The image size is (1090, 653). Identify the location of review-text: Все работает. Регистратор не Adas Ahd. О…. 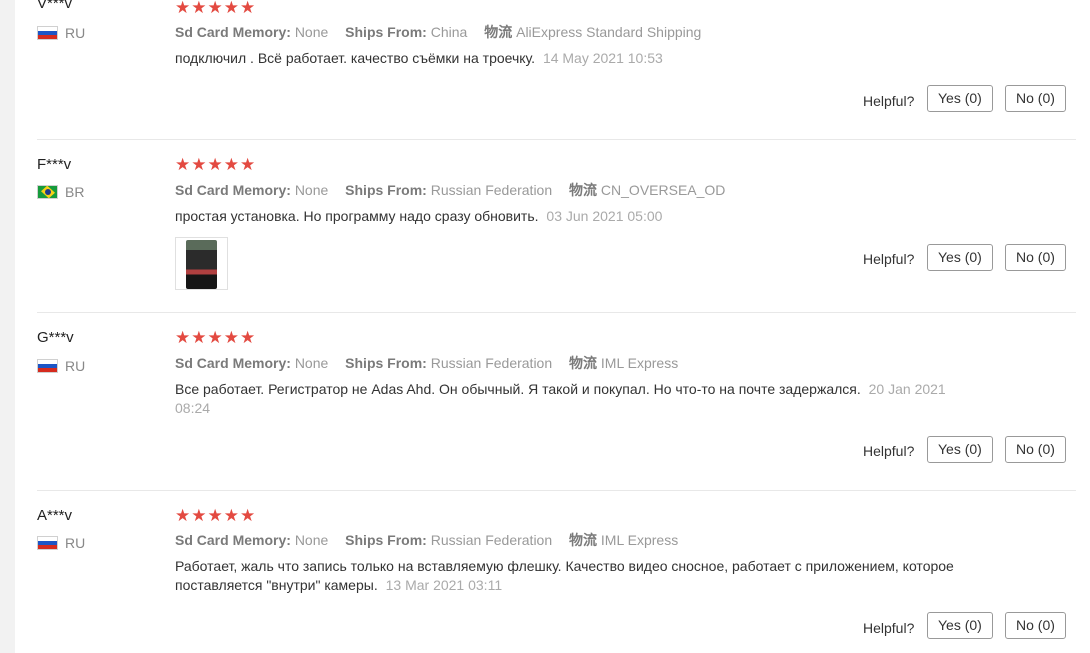
(570, 399).